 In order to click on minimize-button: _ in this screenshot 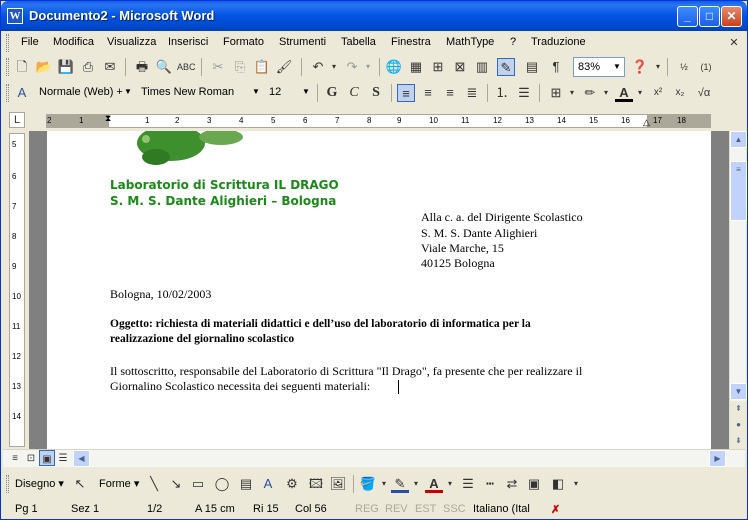, I will do `click(687, 16)`.